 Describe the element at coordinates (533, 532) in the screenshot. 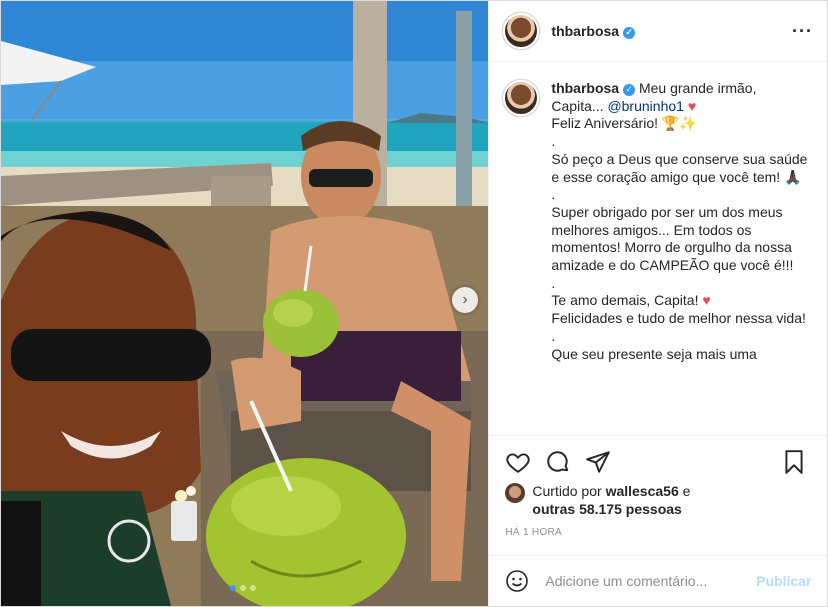

I see `post-timestamp: HÁ 1 HORA` at that location.